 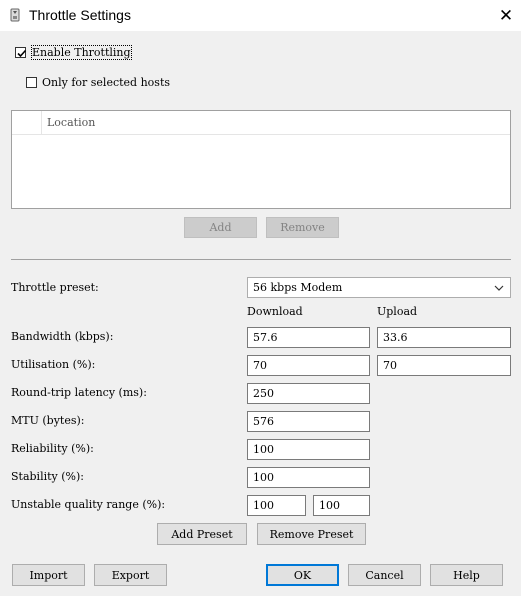 I want to click on selected-hosts-checkbox: Only for selected hosts, so click(x=111, y=83).